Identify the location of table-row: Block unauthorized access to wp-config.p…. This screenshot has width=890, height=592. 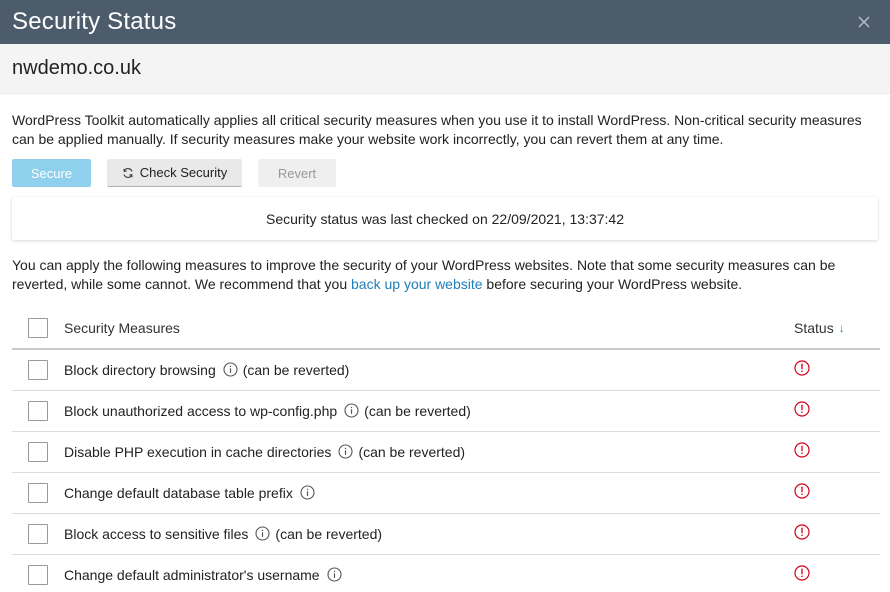
(446, 410).